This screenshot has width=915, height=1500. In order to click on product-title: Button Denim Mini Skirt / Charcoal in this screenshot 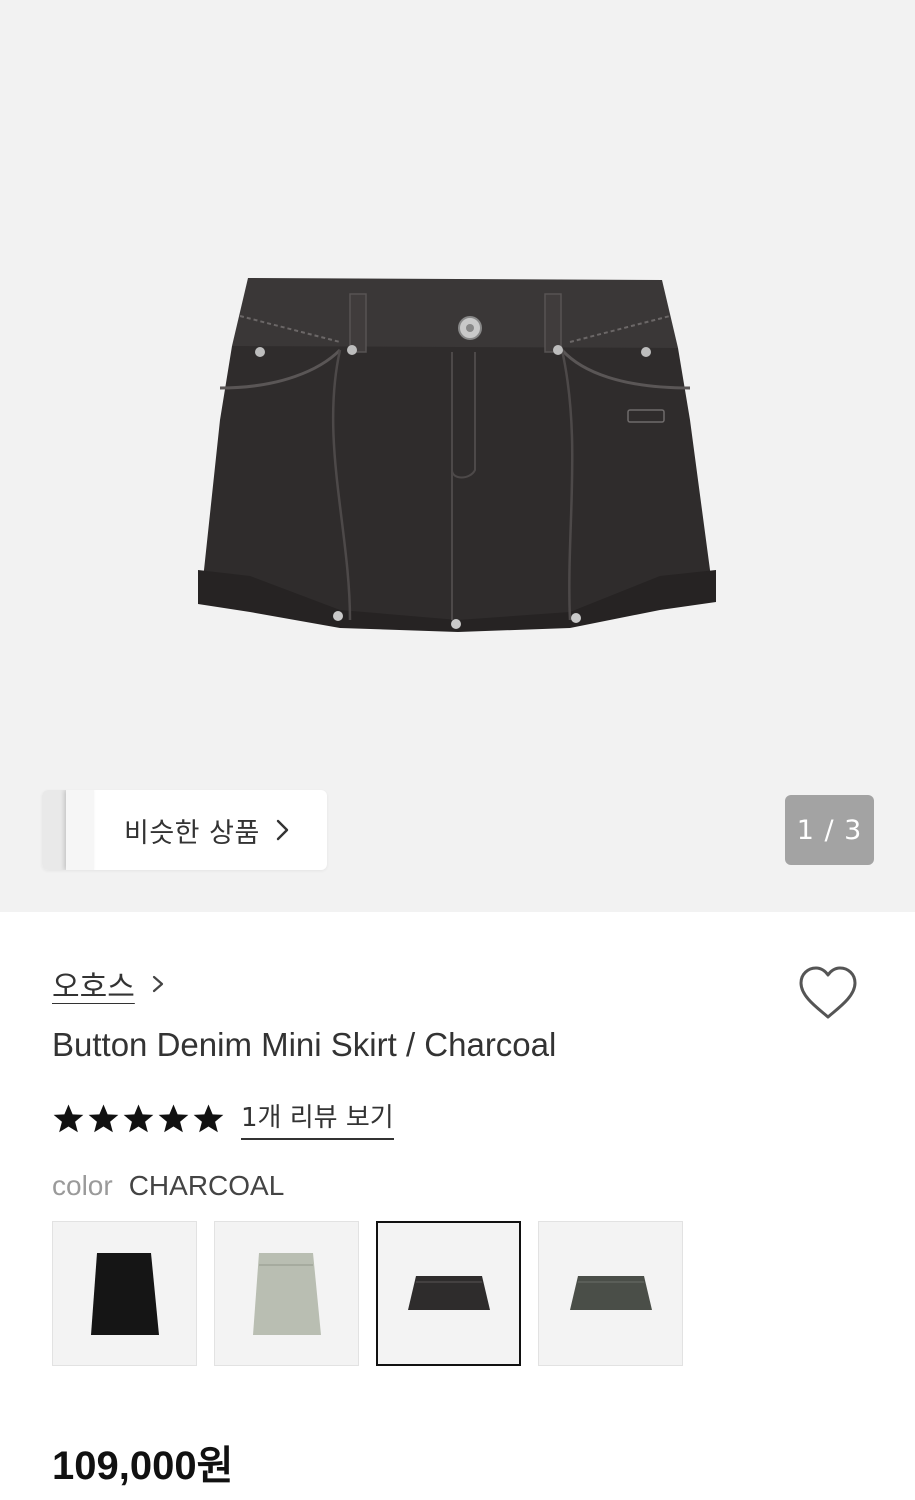, I will do `click(304, 1044)`.